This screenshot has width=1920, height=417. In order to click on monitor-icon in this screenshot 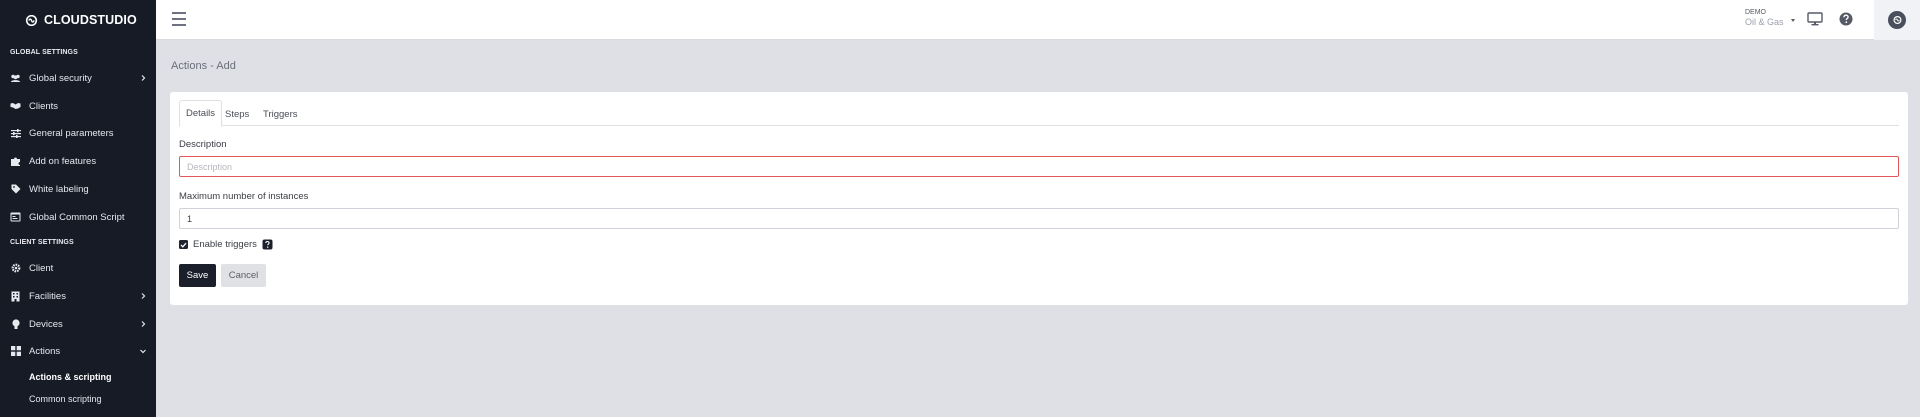, I will do `click(1815, 19)`.